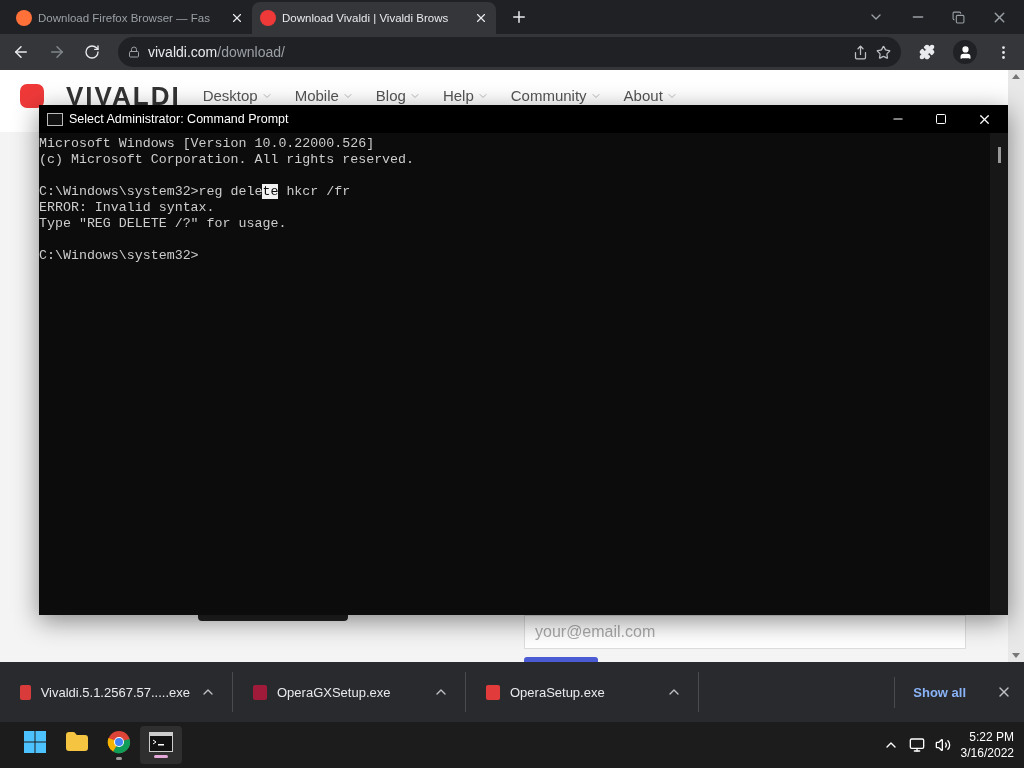  Describe the element at coordinates (116, 692) in the screenshot. I see `download-item: Vivaldi.5.1.2567.57.....exe` at that location.